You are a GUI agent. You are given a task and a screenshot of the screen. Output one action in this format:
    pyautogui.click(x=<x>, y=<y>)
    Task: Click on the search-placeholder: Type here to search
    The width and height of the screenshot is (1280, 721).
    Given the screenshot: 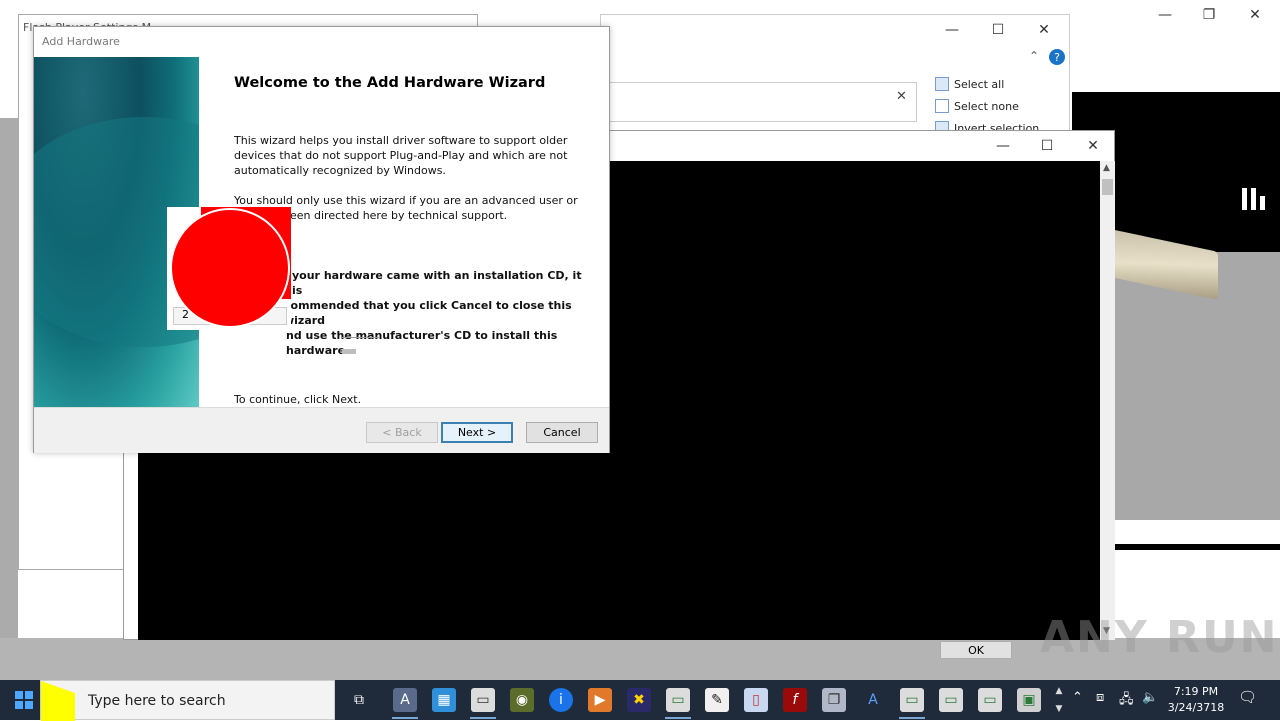 What is the action you would take?
    pyautogui.click(x=157, y=701)
    